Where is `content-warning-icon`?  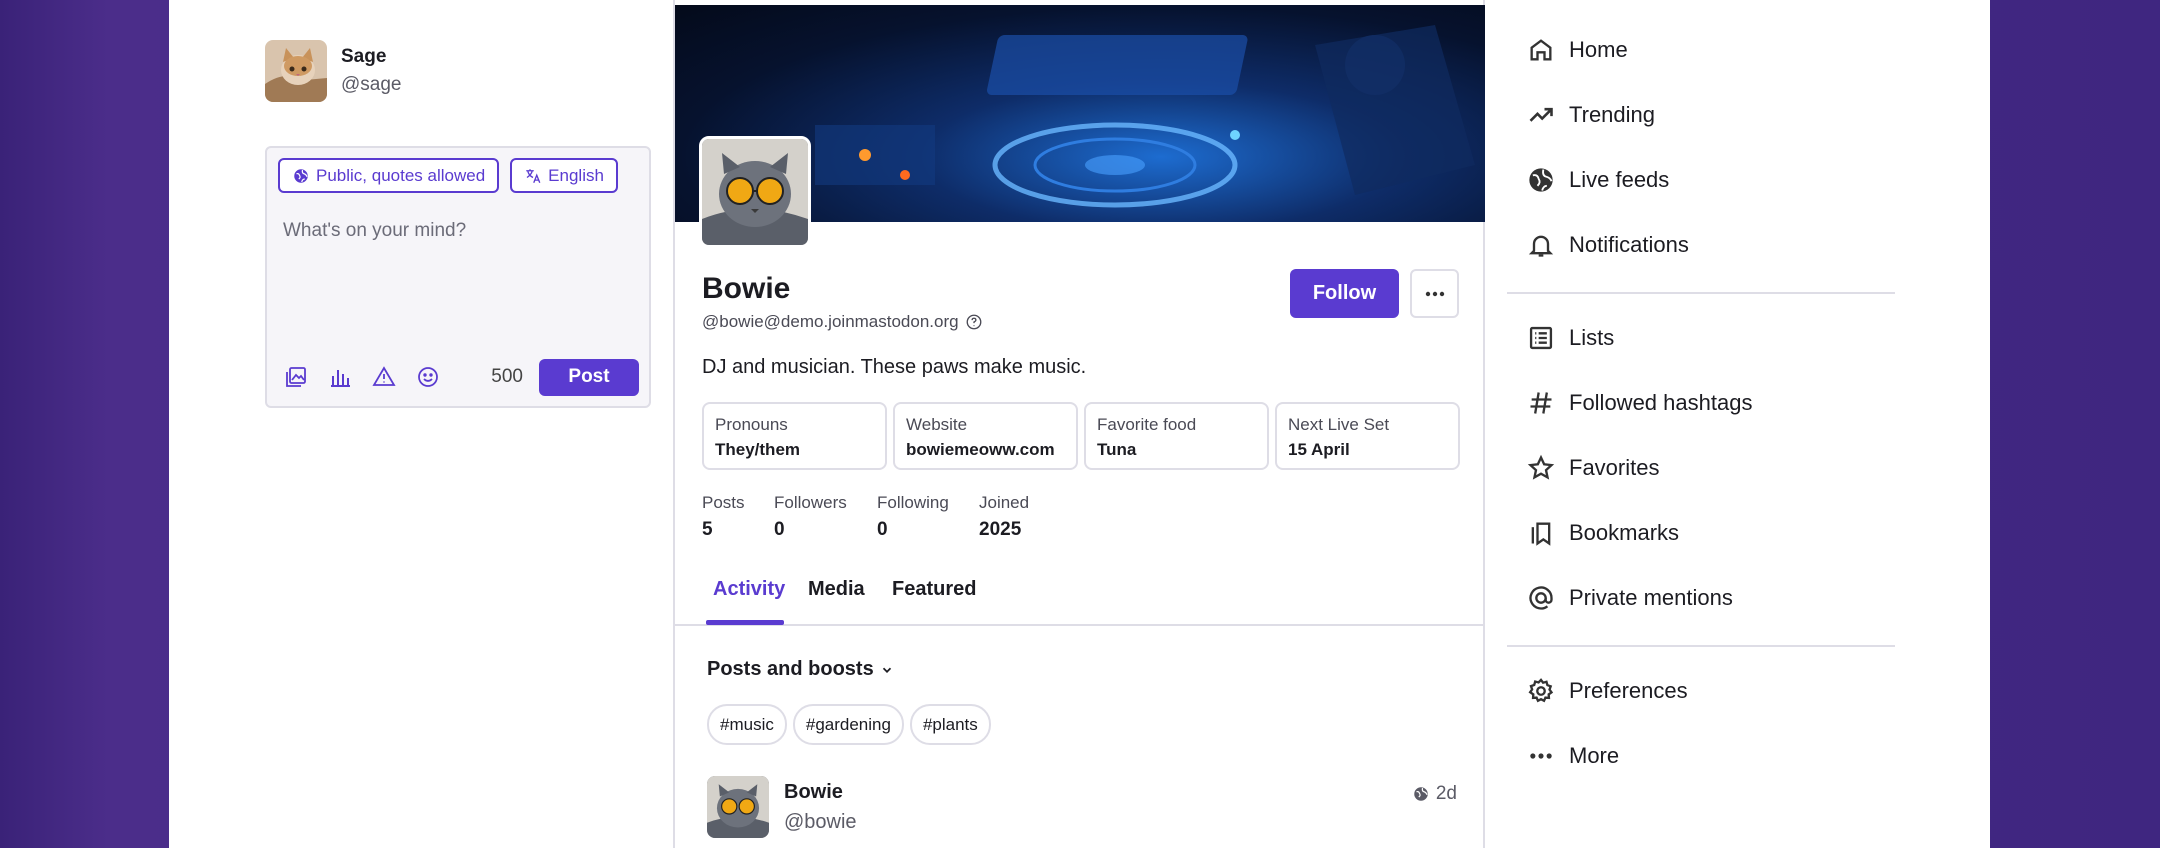
content-warning-icon is located at coordinates (384, 377).